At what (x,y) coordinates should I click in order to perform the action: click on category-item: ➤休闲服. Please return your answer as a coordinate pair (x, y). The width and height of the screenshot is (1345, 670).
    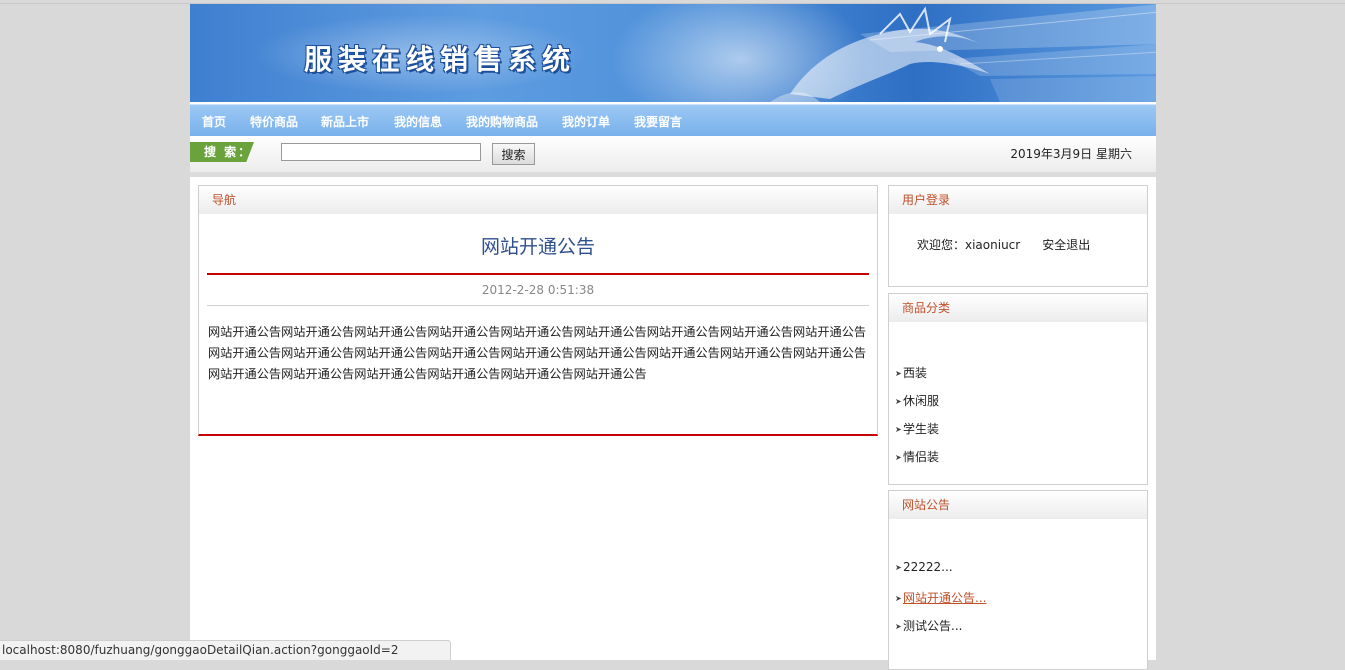
    Looking at the image, I should click on (917, 400).